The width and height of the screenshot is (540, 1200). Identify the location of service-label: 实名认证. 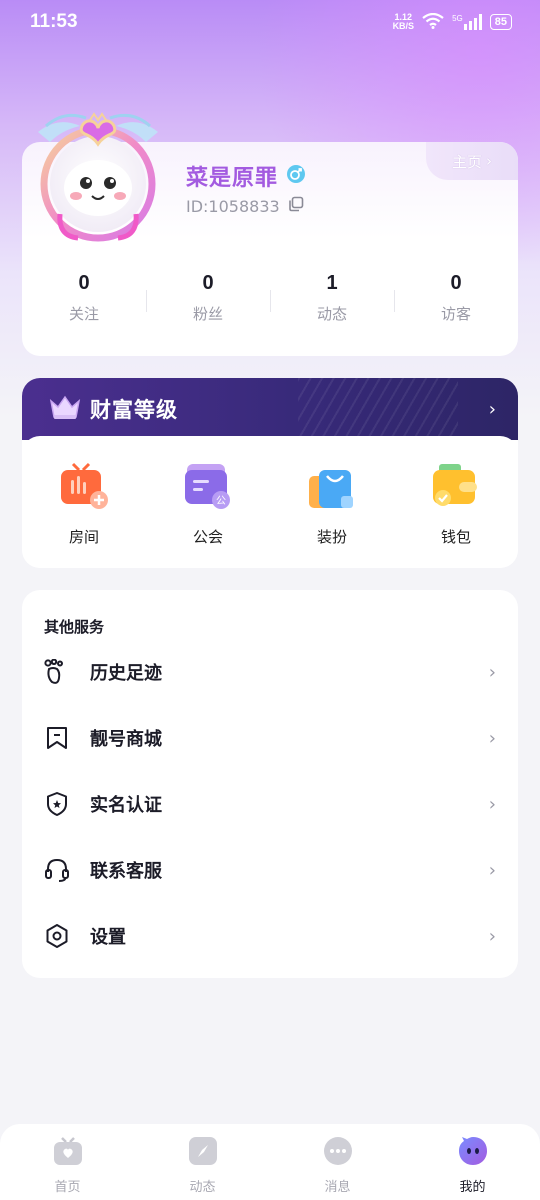
(126, 805).